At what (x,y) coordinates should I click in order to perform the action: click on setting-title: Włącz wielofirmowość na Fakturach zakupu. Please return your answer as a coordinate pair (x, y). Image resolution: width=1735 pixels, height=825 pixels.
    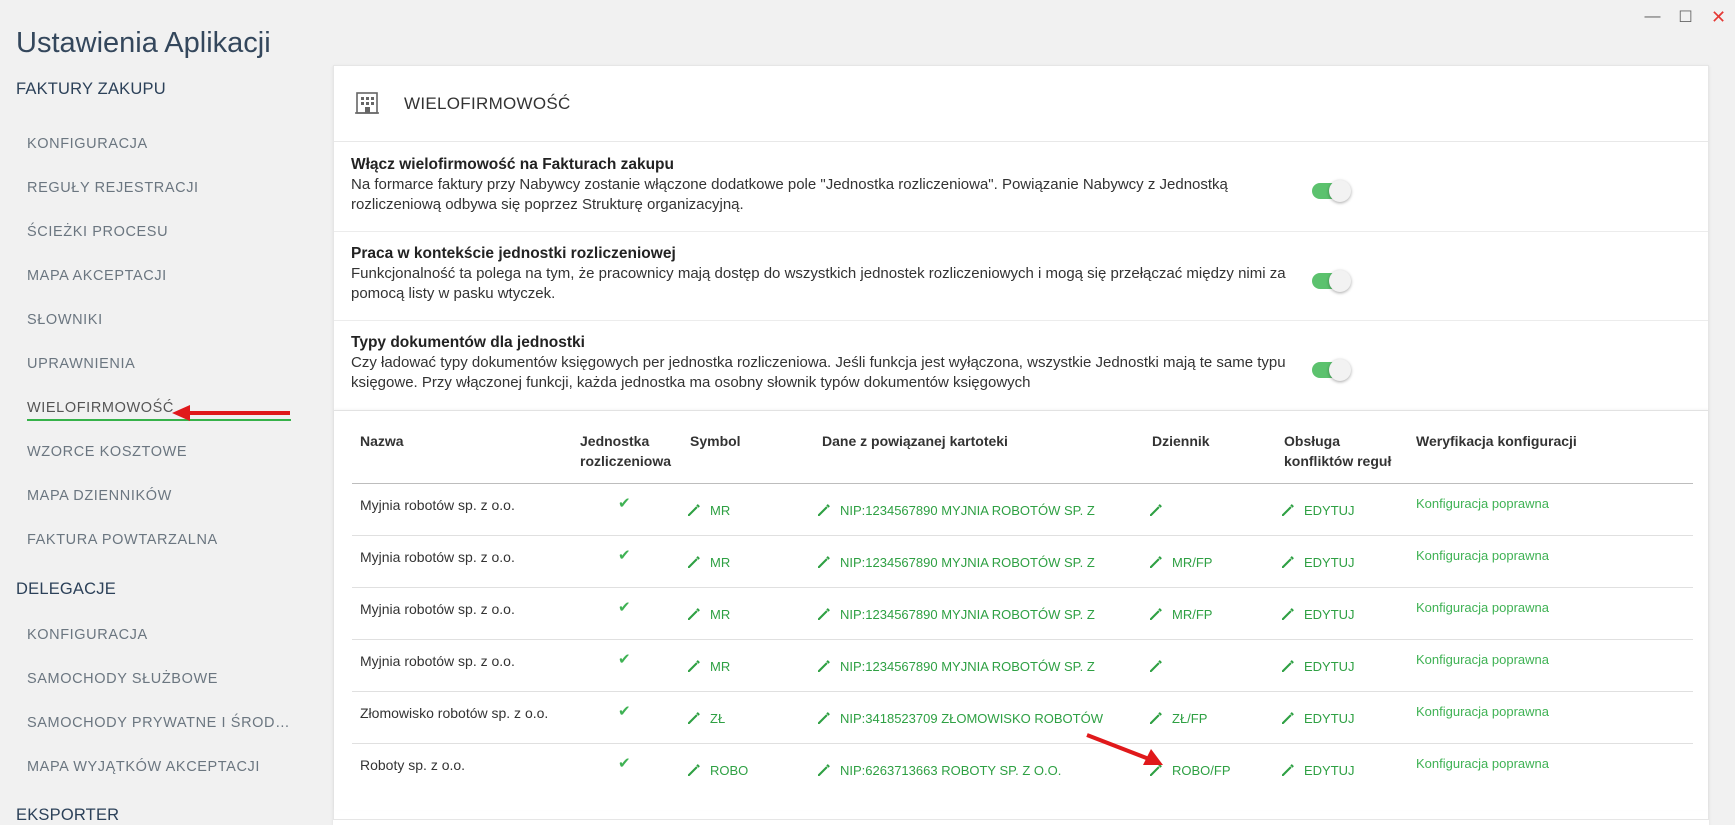
    Looking at the image, I should click on (512, 164).